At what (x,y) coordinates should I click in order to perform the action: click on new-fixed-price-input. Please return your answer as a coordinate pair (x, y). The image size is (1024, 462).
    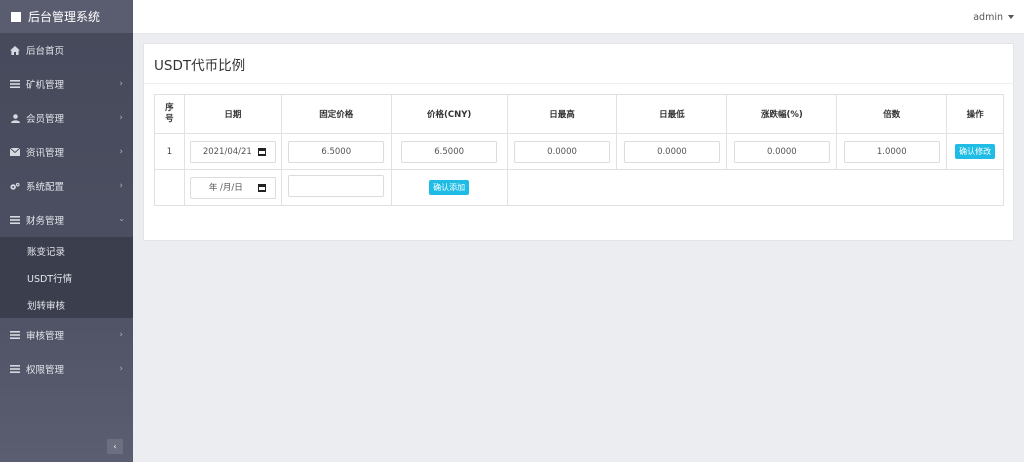
    Looking at the image, I should click on (336, 186).